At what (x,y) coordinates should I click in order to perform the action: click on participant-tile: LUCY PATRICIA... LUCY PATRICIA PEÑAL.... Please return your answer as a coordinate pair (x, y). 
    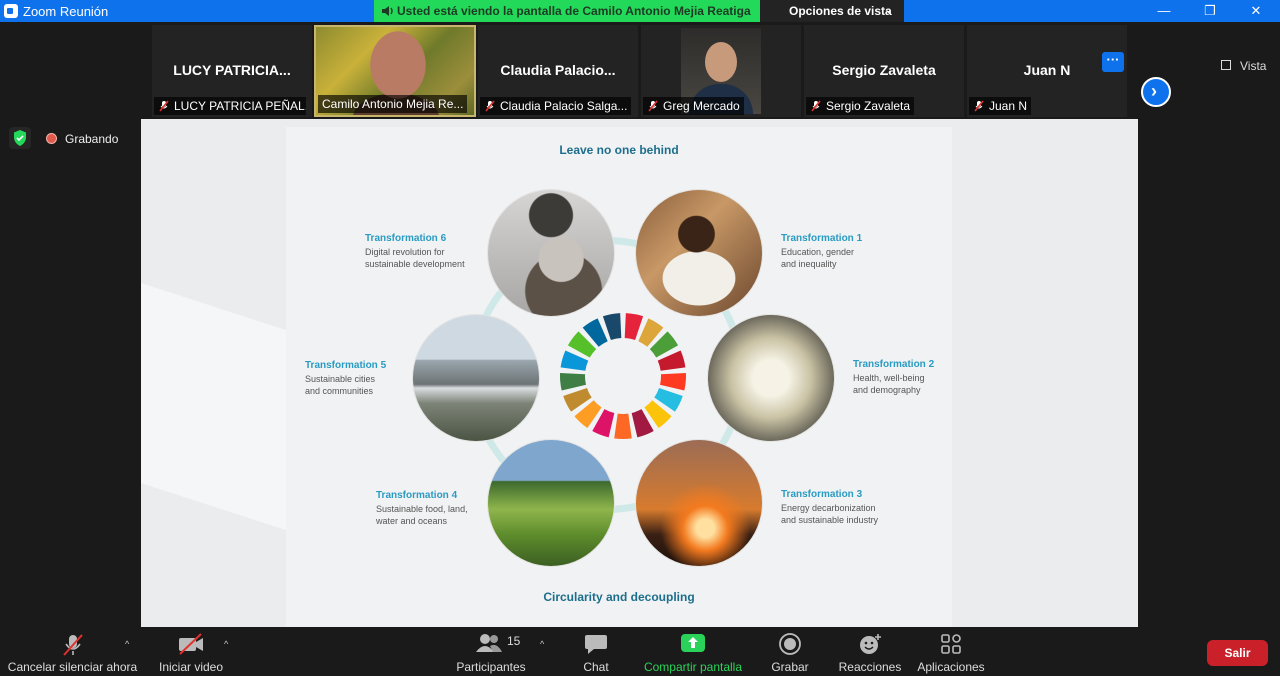
    Looking at the image, I should click on (232, 71).